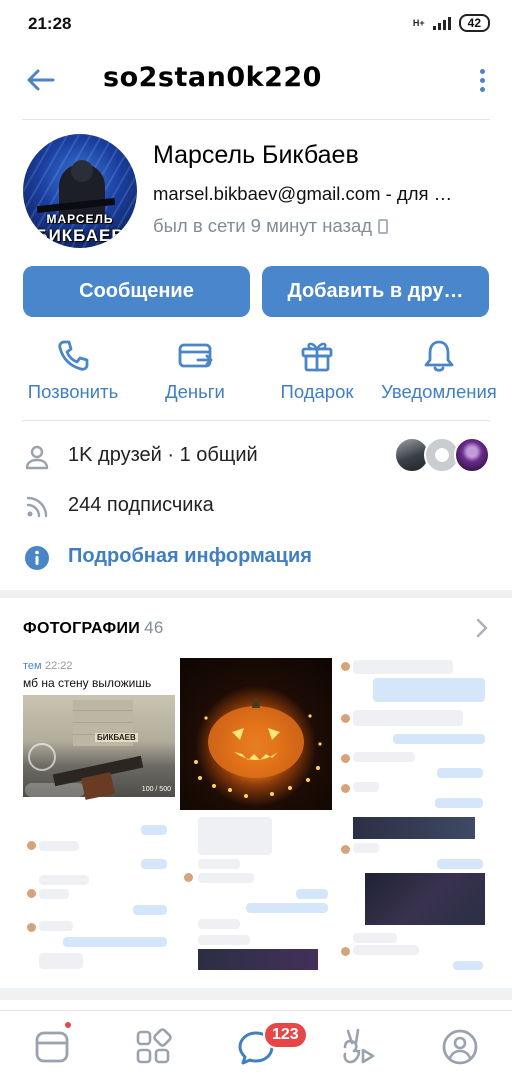 The height and width of the screenshot is (1080, 512). Describe the element at coordinates (59, 666) in the screenshot. I see `photo-time: 22:22` at that location.